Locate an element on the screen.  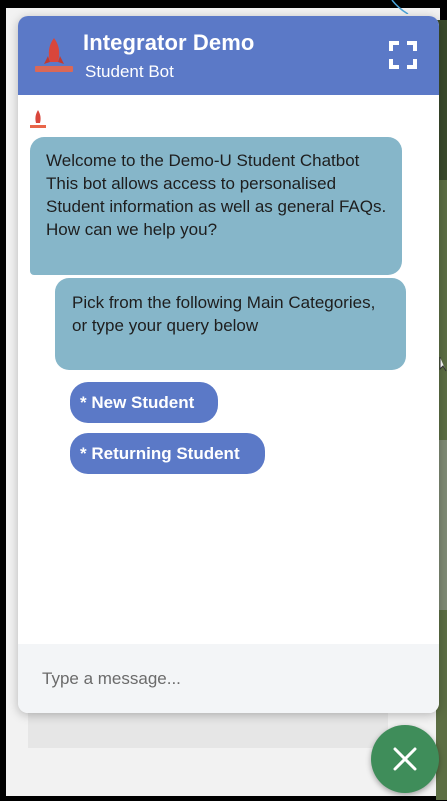
chat-header: Integrator Demo Student Bot is located at coordinates (228, 55).